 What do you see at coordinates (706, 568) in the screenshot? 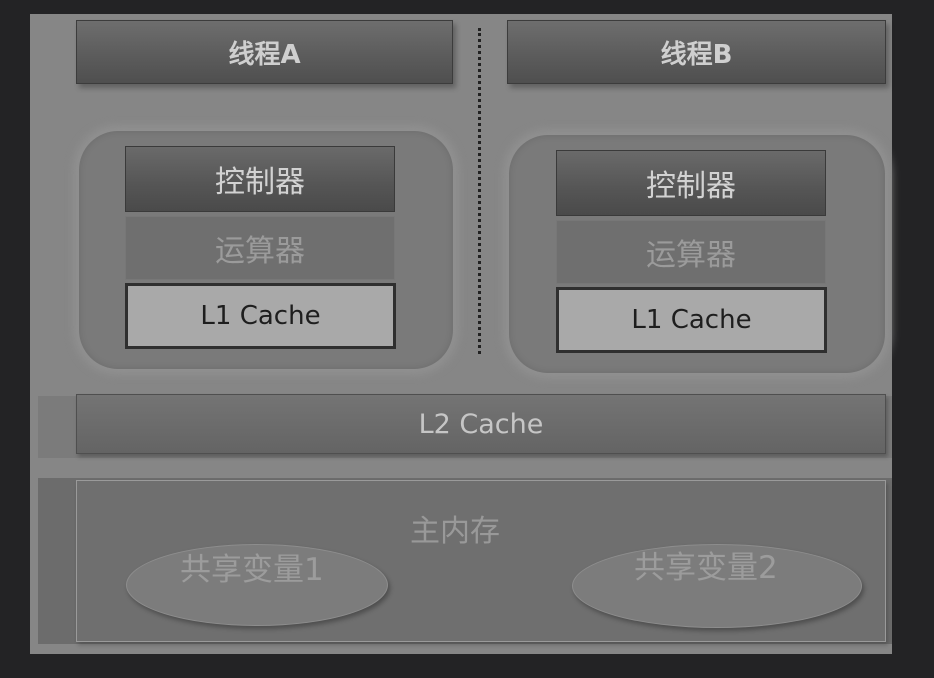
I see `shared-variable-2-label: 共享变量2` at bounding box center [706, 568].